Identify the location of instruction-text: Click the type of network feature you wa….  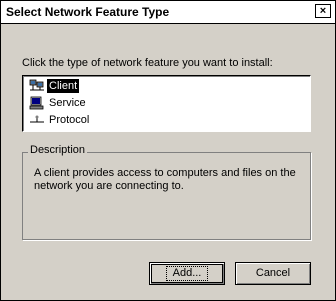
(147, 63).